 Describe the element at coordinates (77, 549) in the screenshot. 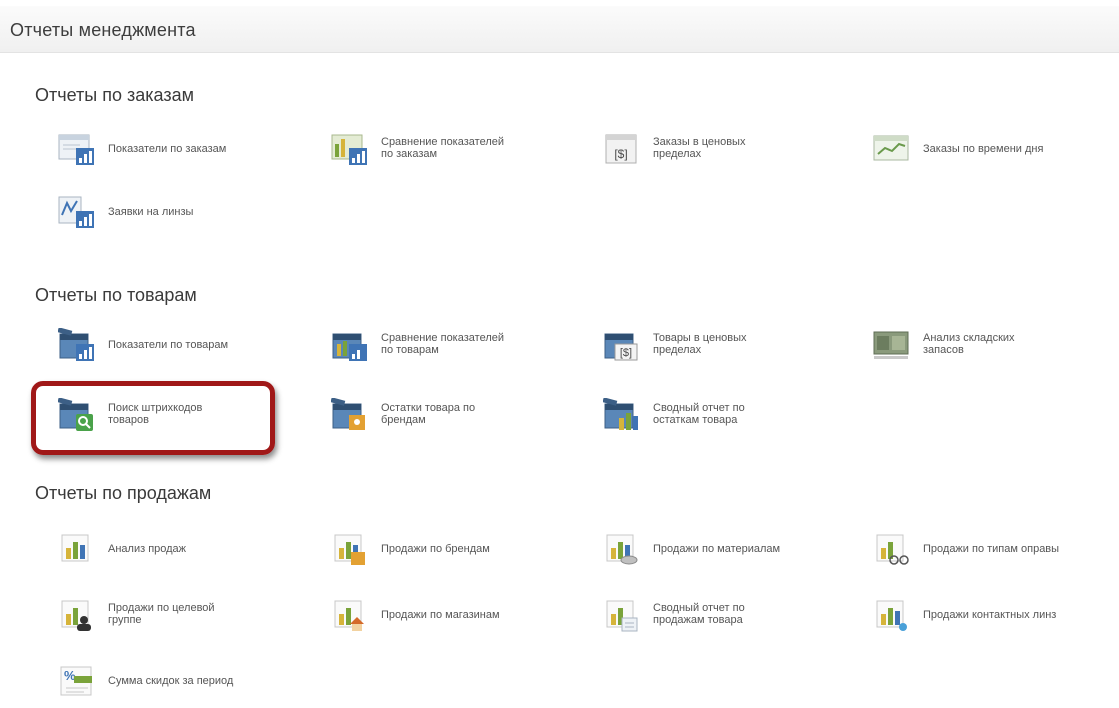

I see `sales-chart-icon` at that location.